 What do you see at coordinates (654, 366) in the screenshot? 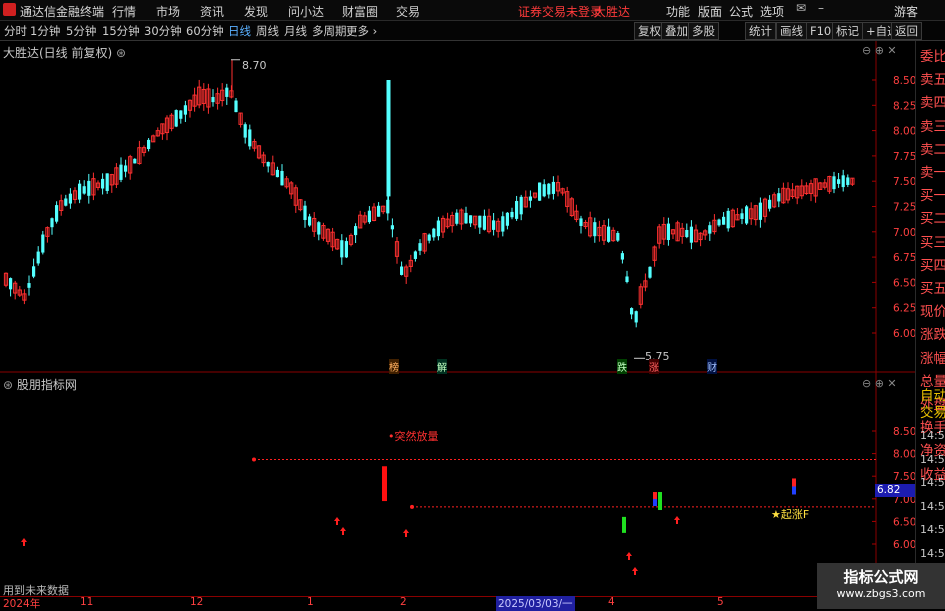
I see `event-tag-zhang: 涨` at bounding box center [654, 366].